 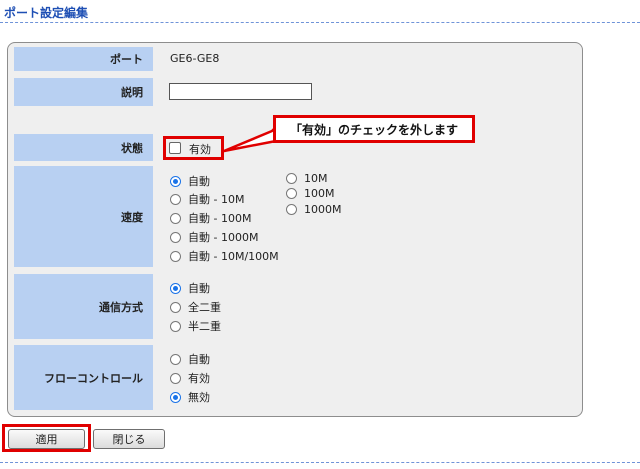 I want to click on flow-control-option-auto: 自動, so click(x=190, y=359).